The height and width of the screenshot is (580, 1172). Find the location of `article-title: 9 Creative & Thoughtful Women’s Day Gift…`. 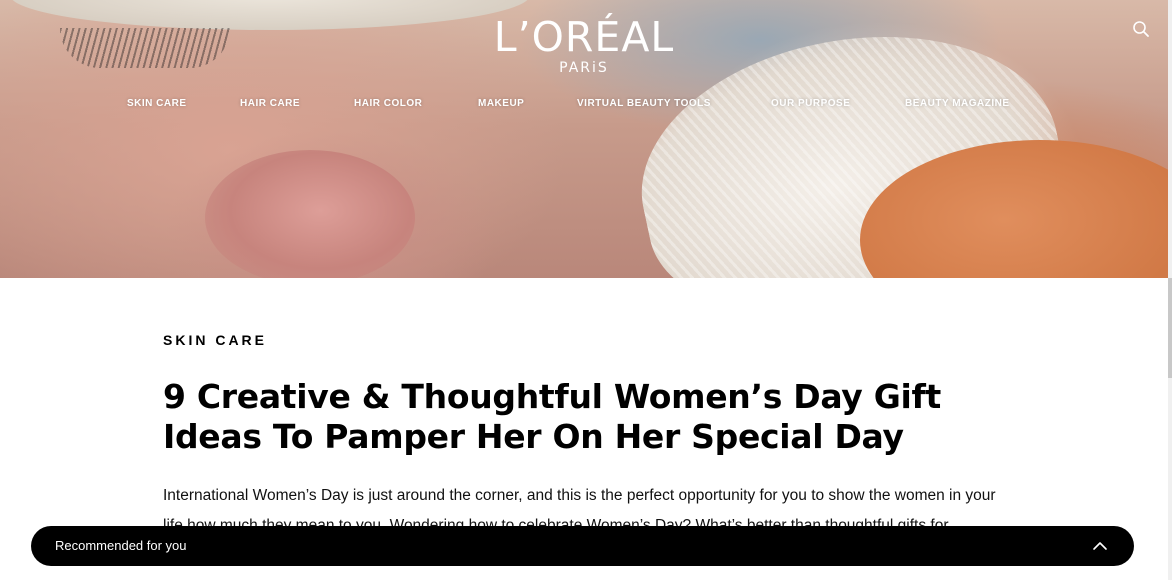

article-title: 9 Creative & Thoughtful Women’s Day Gift… is located at coordinates (552, 416).